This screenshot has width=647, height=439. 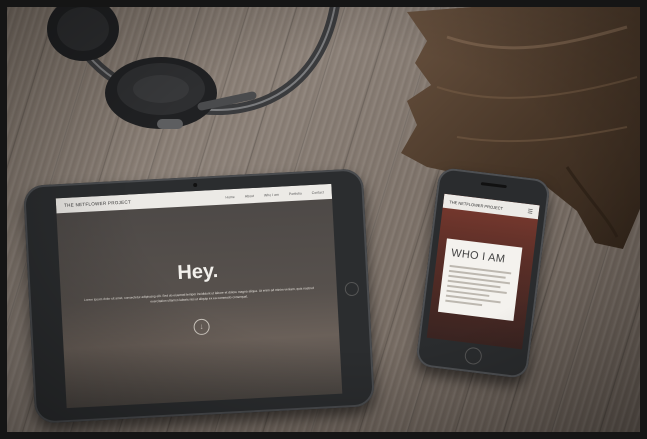 What do you see at coordinates (249, 195) in the screenshot?
I see `tablet-nav-link: About` at bounding box center [249, 195].